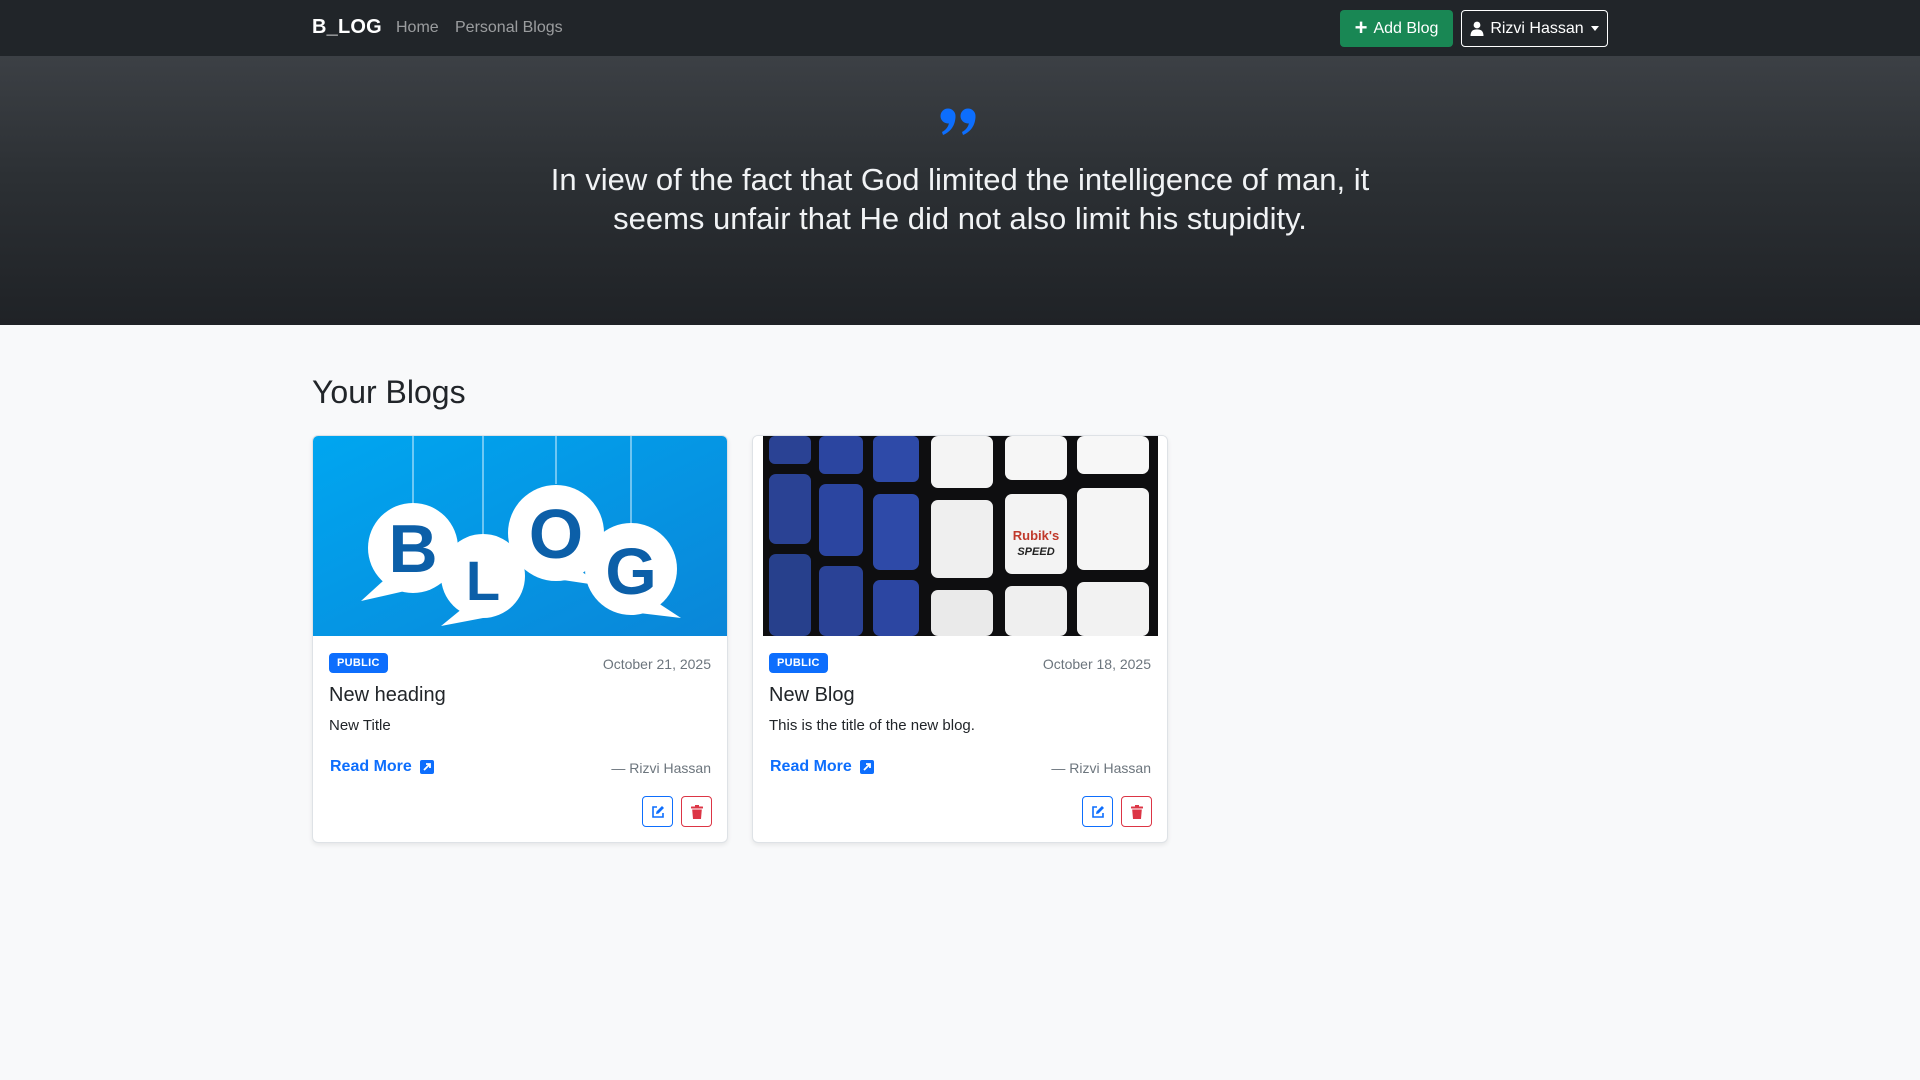 Image resolution: width=1920 pixels, height=1080 pixels. I want to click on blog-excerpt: This is the title of the new blog., so click(872, 725).